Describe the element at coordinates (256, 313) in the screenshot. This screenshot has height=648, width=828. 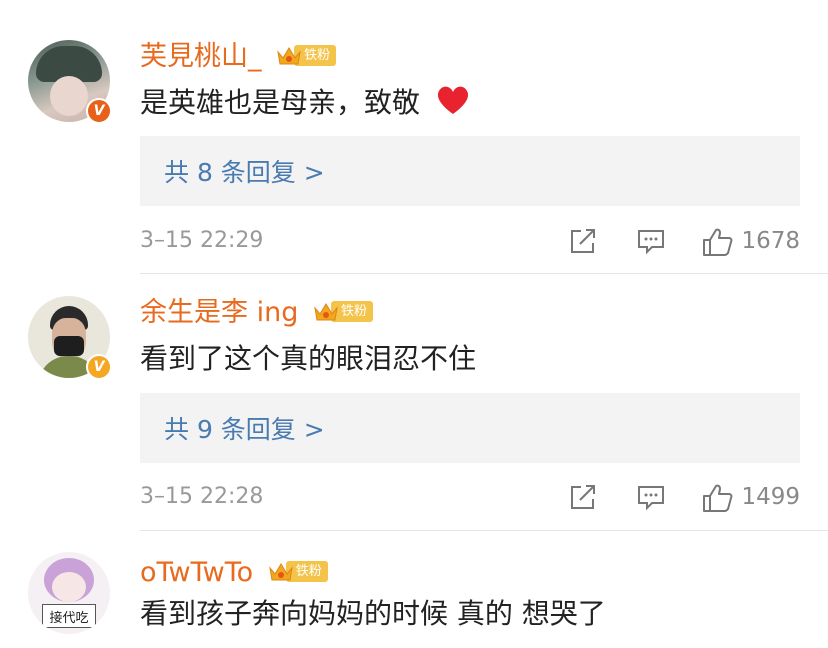
I see `username: 余生是李 ing 铁粉` at that location.